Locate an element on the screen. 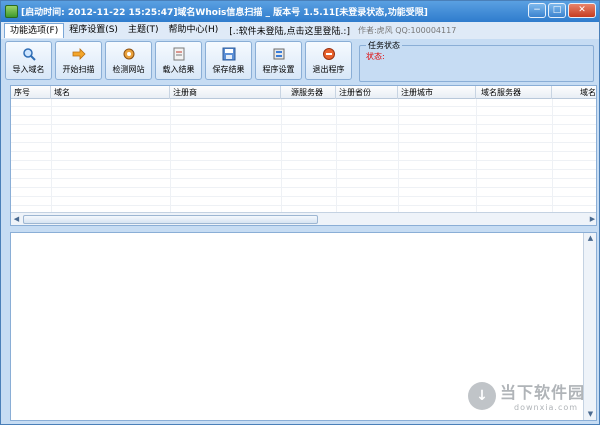 This screenshot has width=600, height=425. settings-icon is located at coordinates (279, 54).